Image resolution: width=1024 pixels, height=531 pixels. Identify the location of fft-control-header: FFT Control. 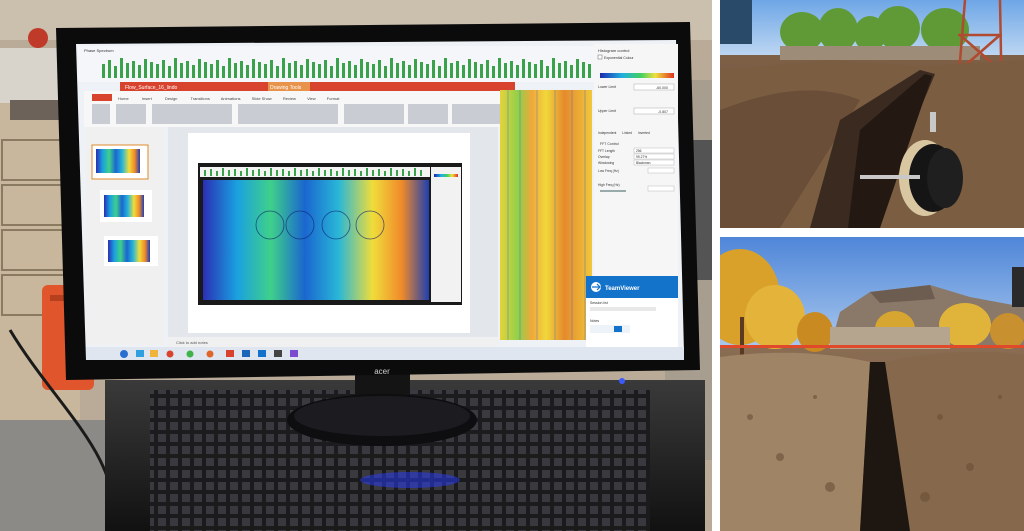
(609, 144).